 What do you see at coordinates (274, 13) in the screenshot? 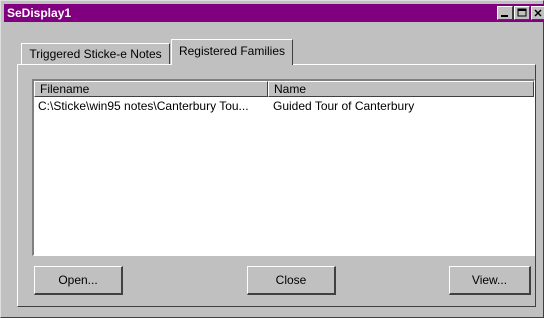
I see `title-bar: SeDisplay1` at bounding box center [274, 13].